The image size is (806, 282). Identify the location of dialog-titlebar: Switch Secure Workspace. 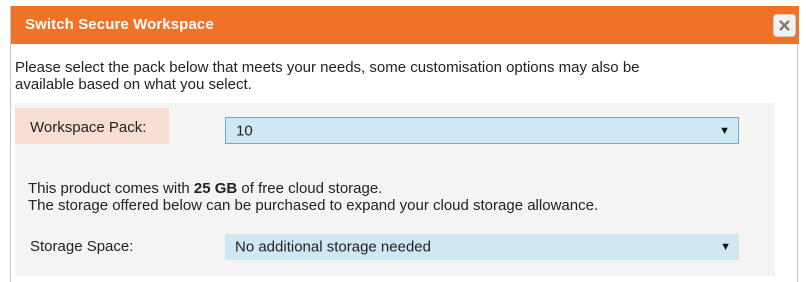
(405, 25).